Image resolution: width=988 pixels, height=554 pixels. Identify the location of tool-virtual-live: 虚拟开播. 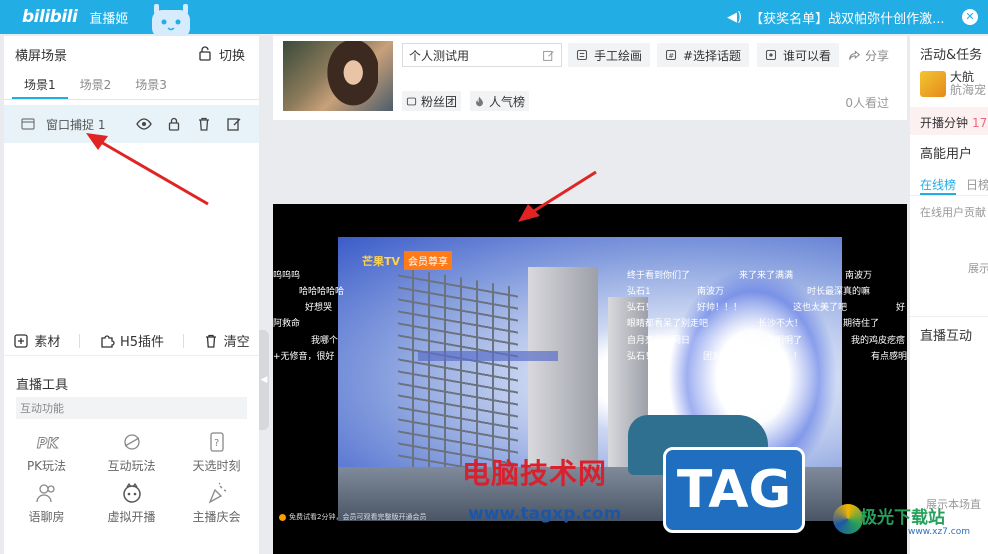
(131, 503).